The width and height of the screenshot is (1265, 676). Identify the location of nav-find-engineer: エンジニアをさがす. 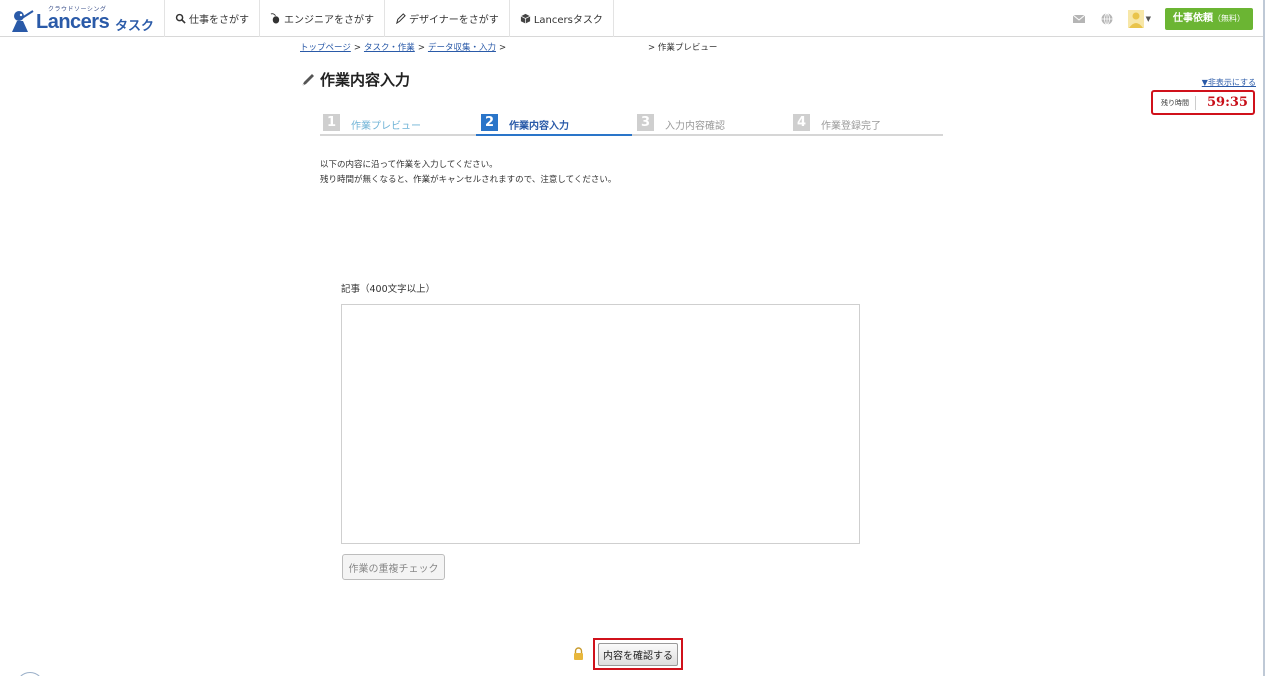
(321, 18).